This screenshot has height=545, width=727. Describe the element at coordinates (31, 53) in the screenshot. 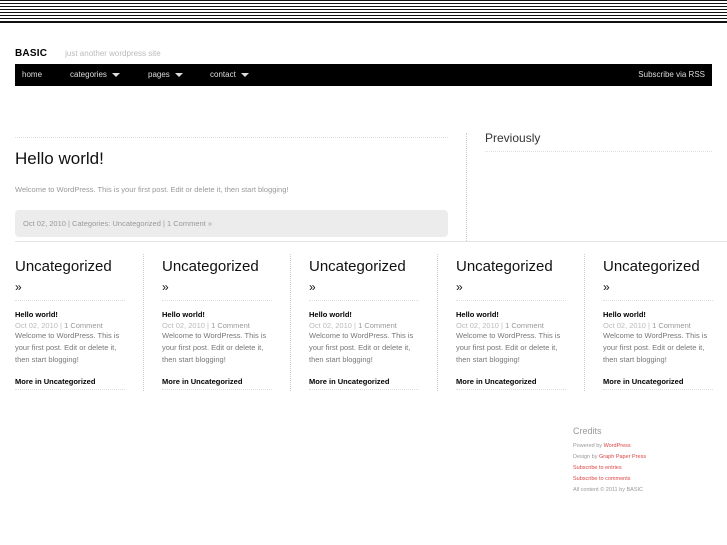

I see `site-title: BASIC` at that location.